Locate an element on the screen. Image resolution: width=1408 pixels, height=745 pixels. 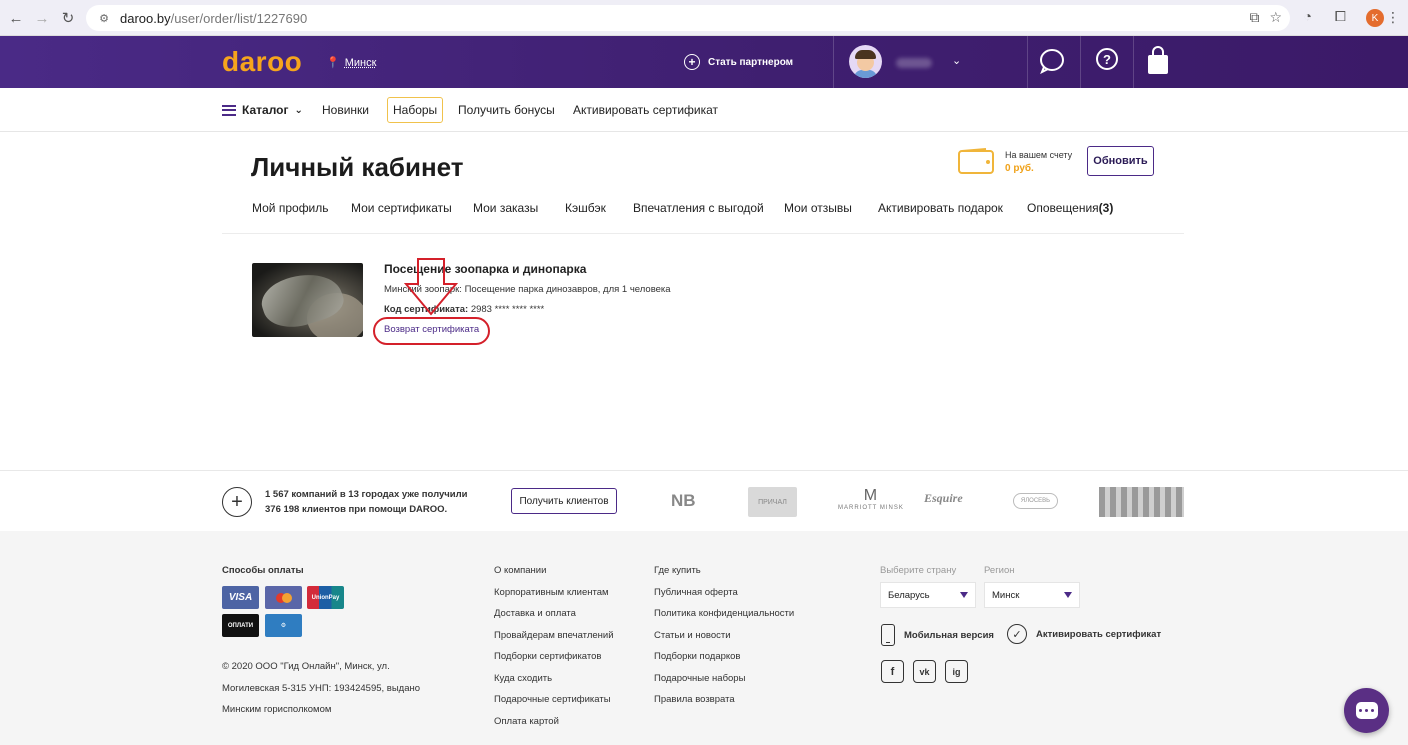
tab-profile: Мой профиль is located at coordinates (290, 208).